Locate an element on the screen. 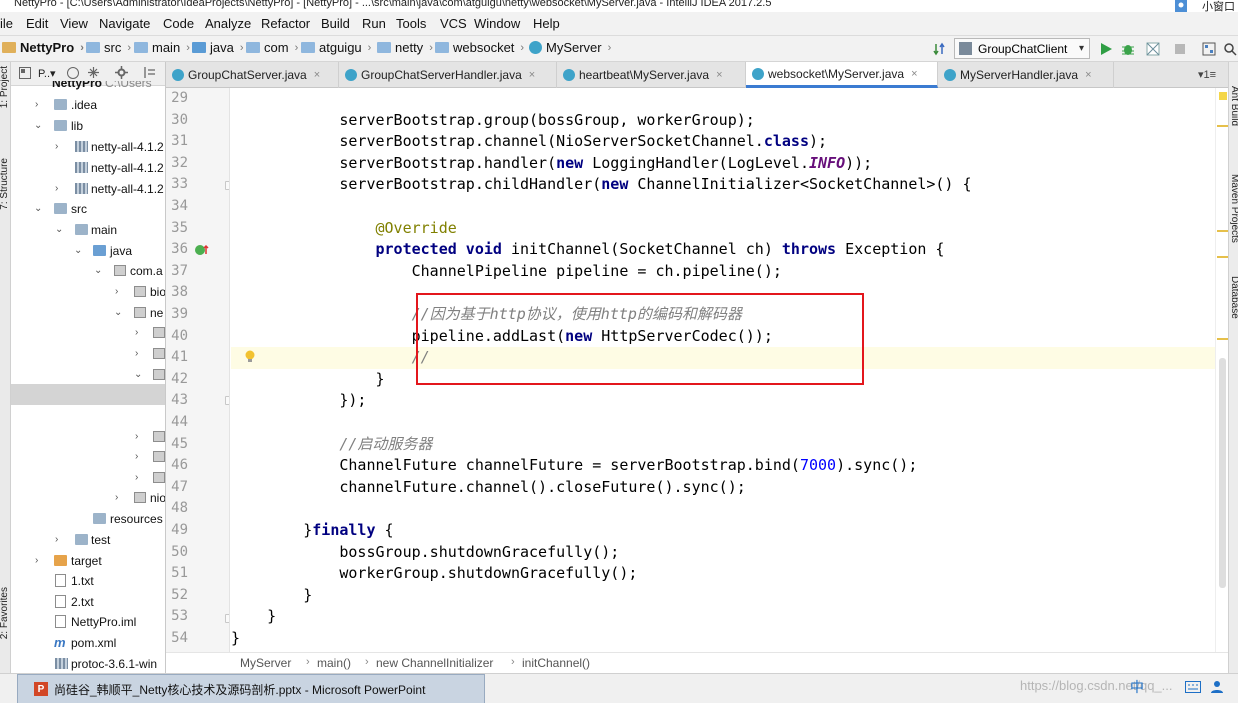 Image resolution: width=1238 pixels, height=703 pixels. tree-item-pkg-b: › is located at coordinates (88, 353).